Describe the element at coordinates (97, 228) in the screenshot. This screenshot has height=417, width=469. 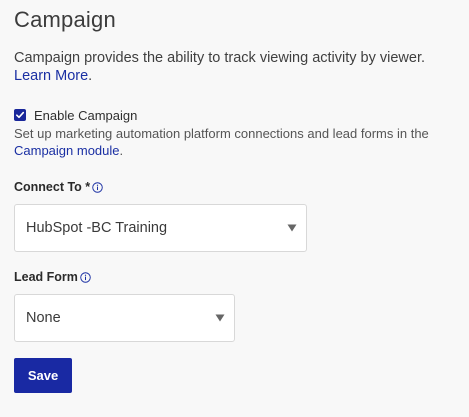
I see `connect-to-selected-value: HubSpot -BC Training` at that location.